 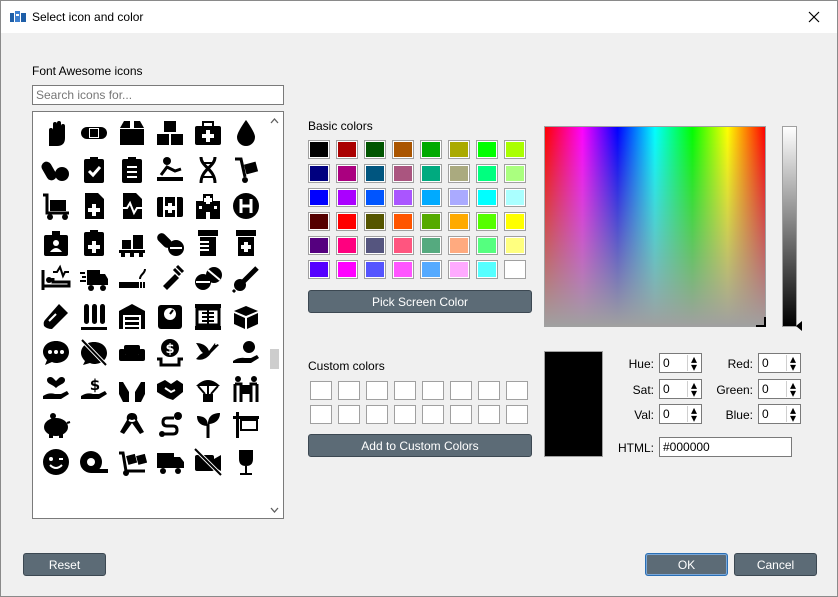 I want to click on luminance-arrow-icon, so click(x=799, y=326).